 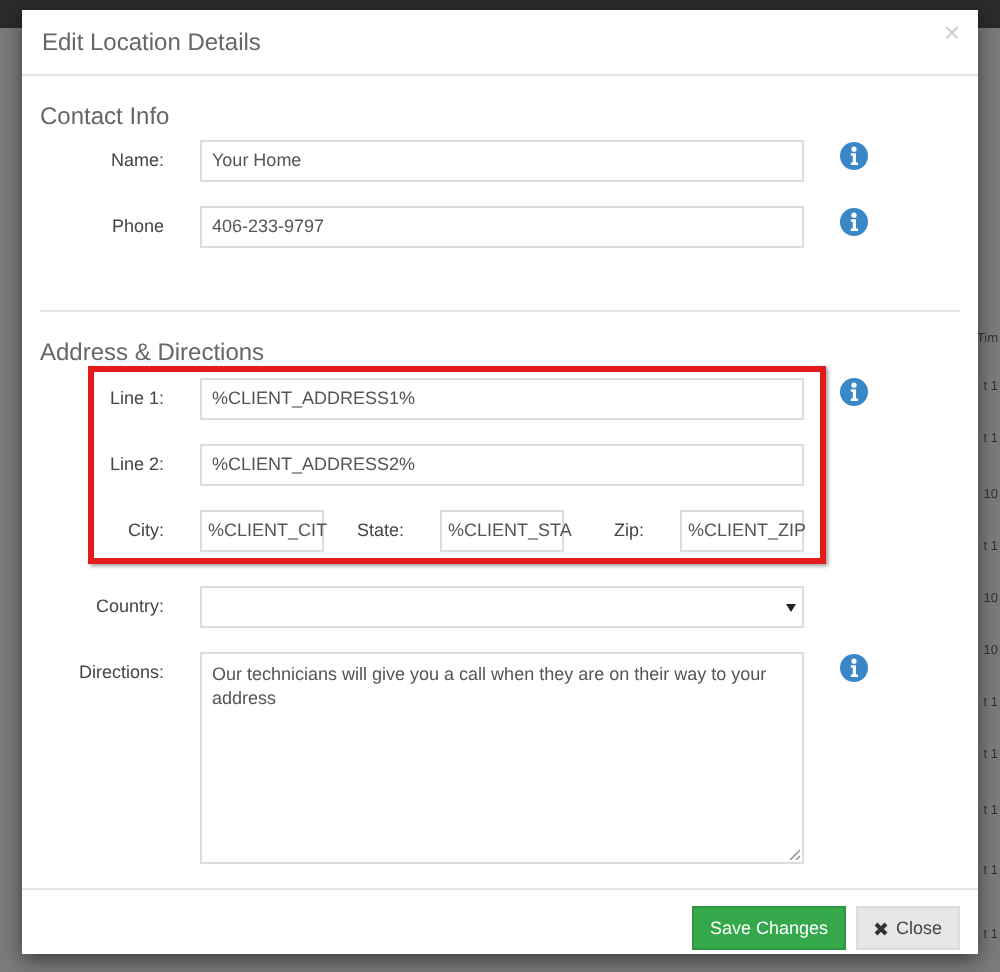 What do you see at coordinates (145, 531) in the screenshot?
I see `field-label: City:` at bounding box center [145, 531].